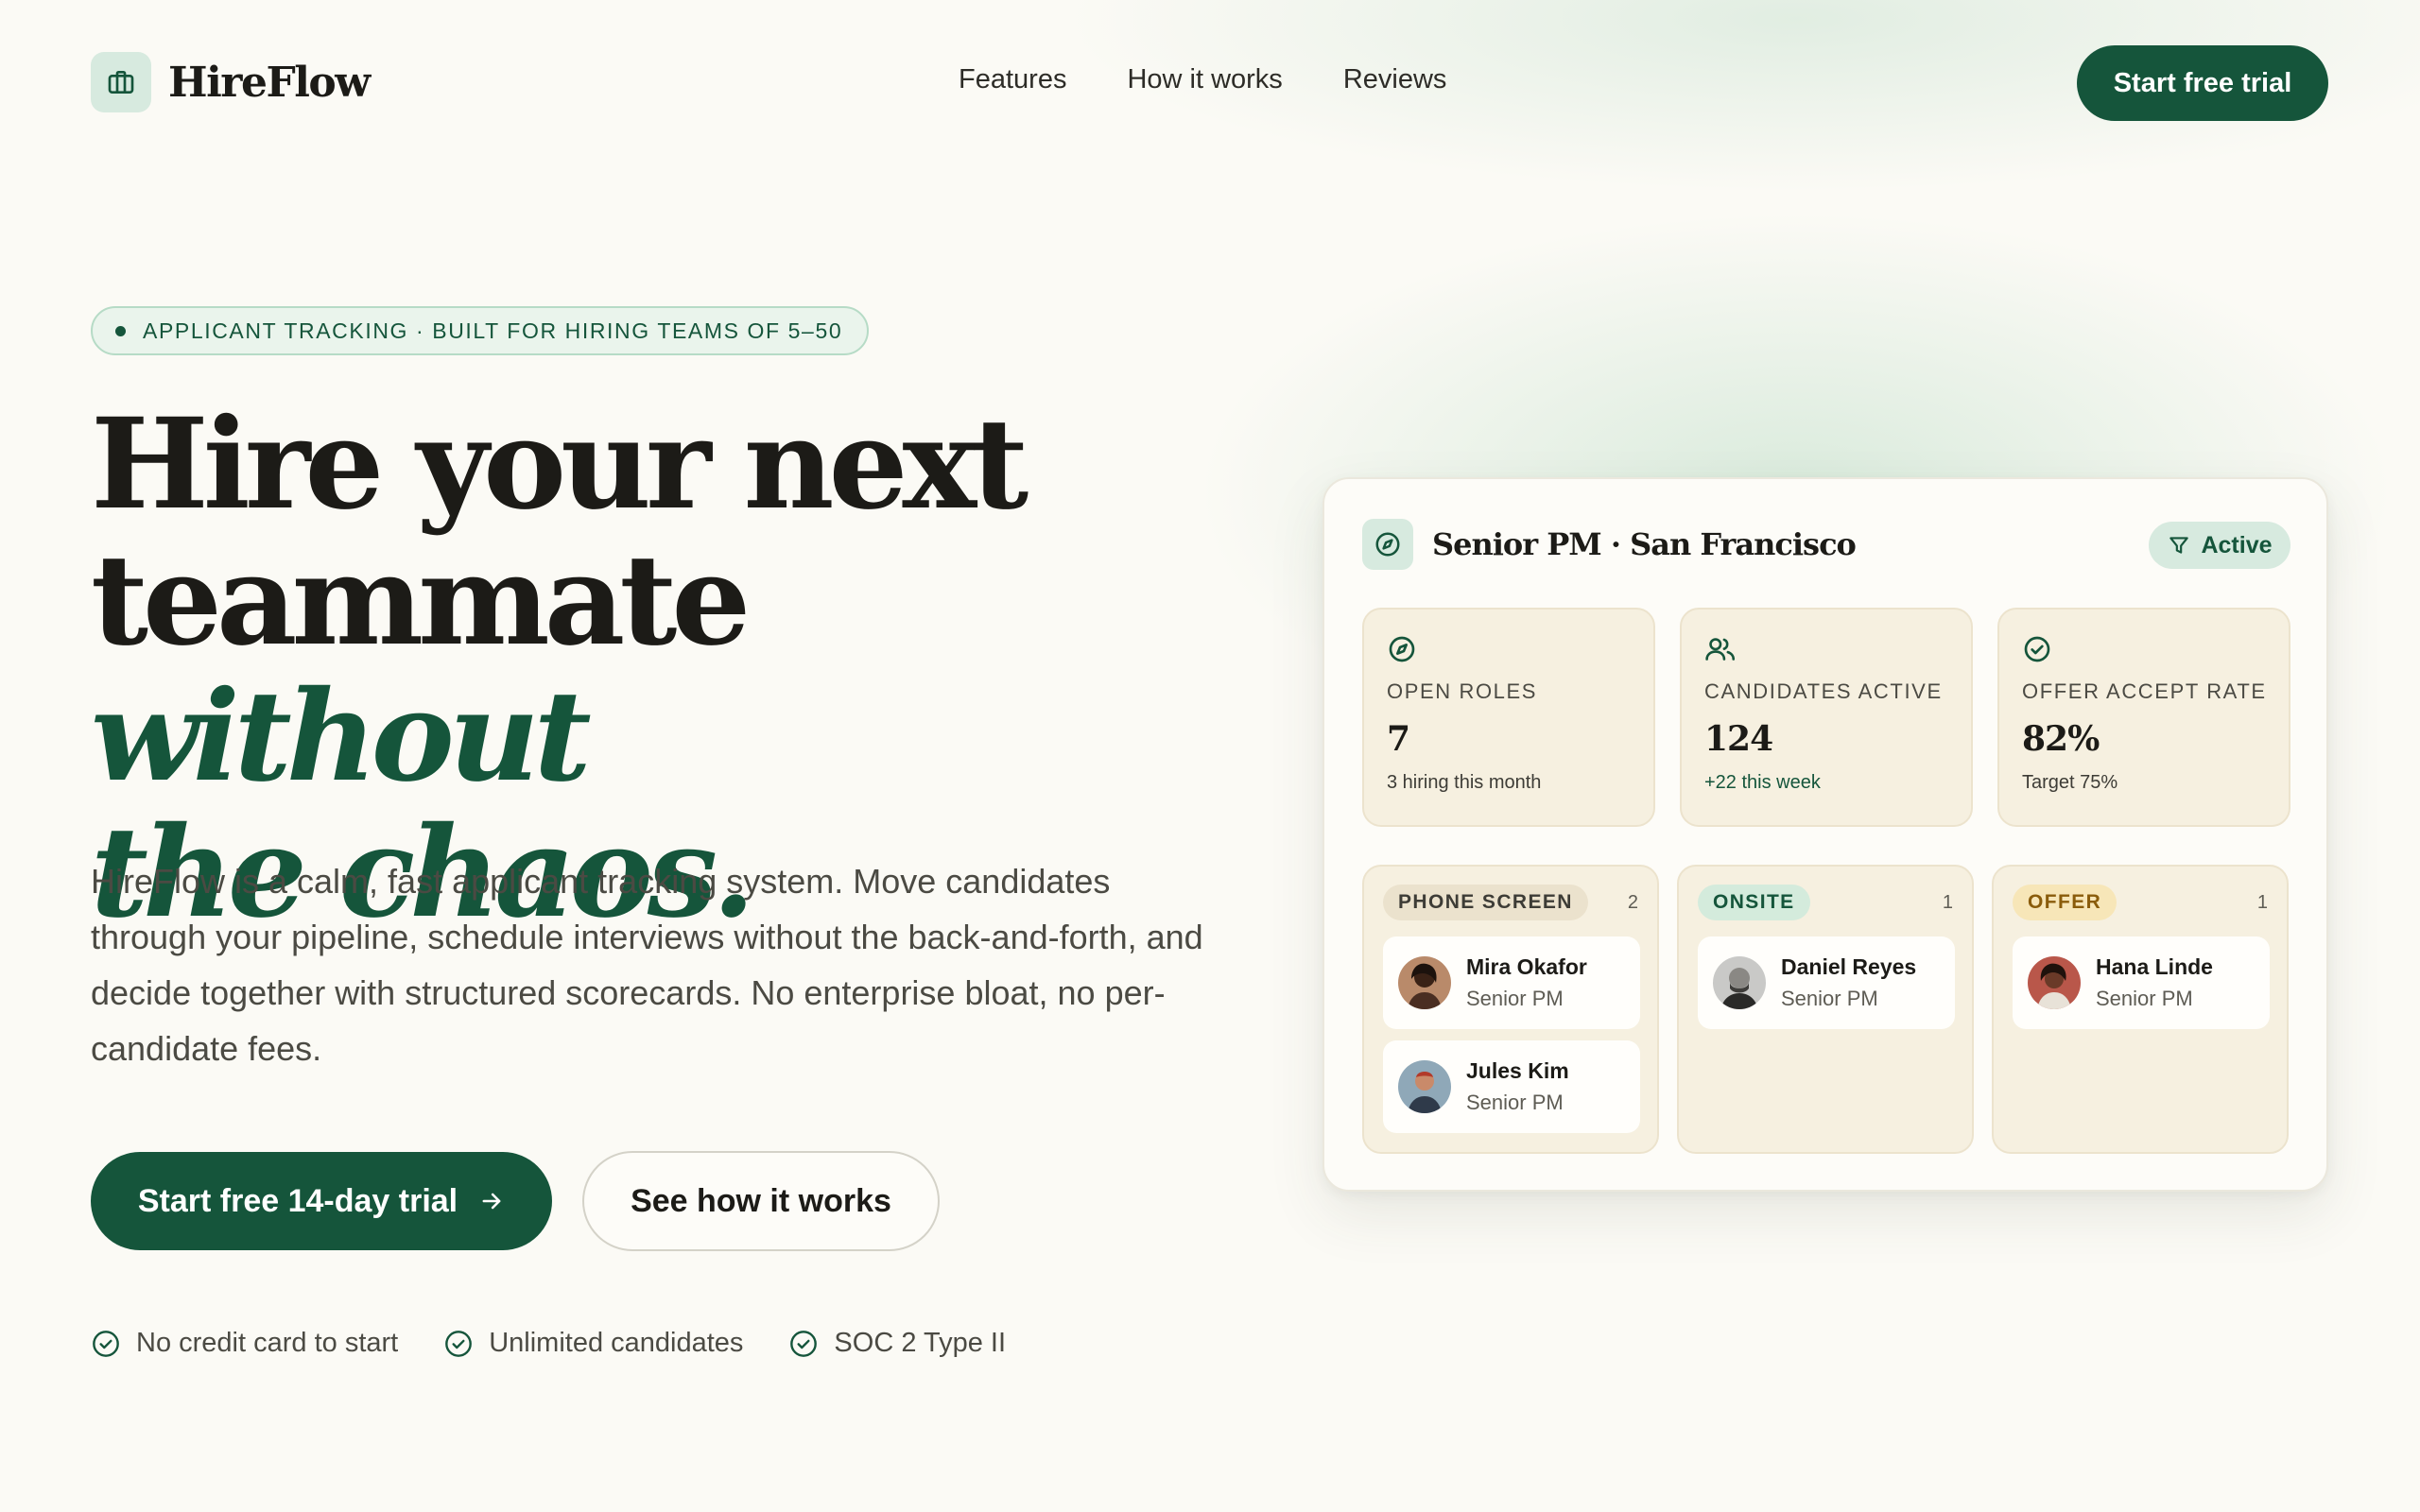  I want to click on trust-text: SOC 2 Type II, so click(920, 1343).